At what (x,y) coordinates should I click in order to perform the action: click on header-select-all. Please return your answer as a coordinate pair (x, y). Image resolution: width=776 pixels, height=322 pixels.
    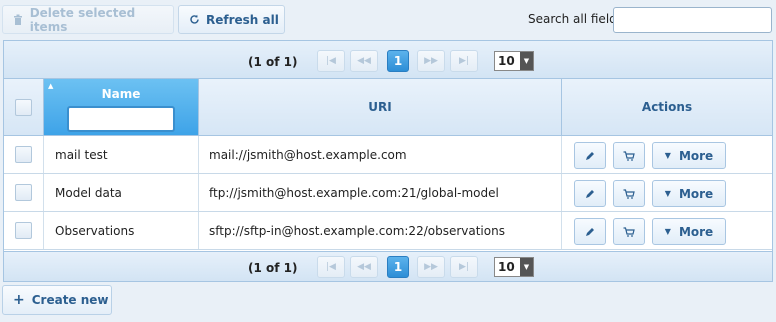
    Looking at the image, I should click on (24, 107).